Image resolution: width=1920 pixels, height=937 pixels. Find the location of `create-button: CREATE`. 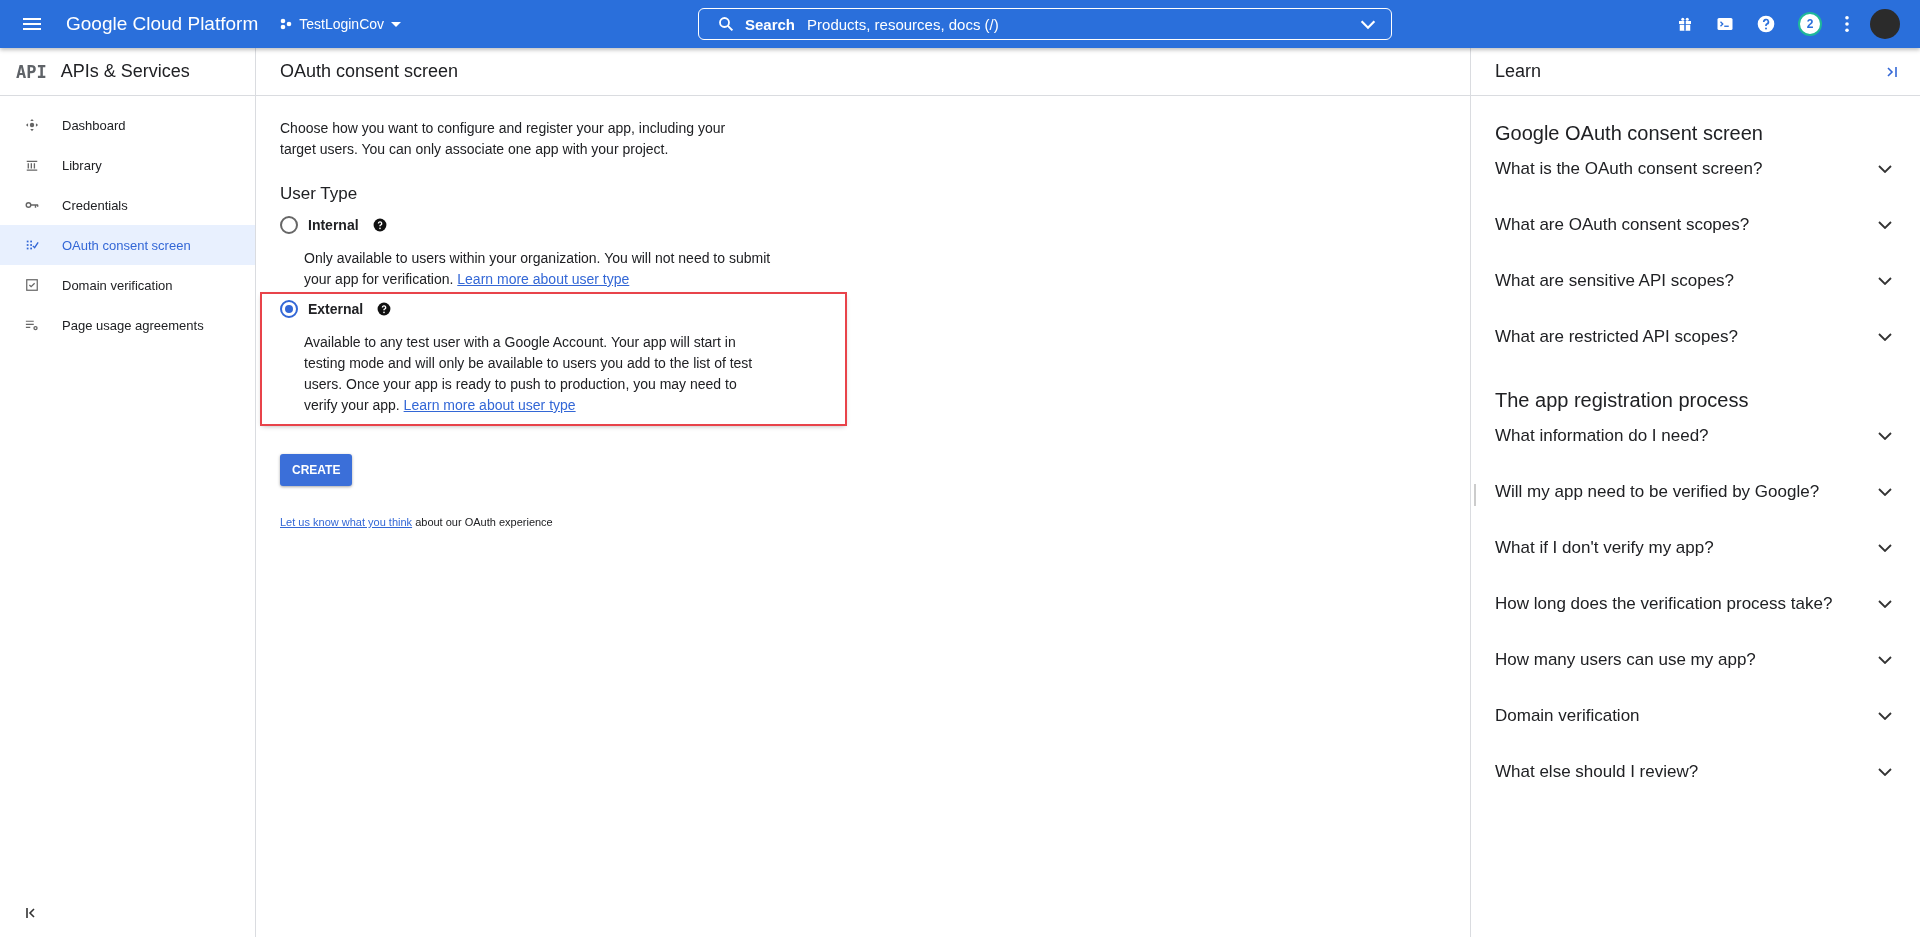

create-button: CREATE is located at coordinates (316, 470).